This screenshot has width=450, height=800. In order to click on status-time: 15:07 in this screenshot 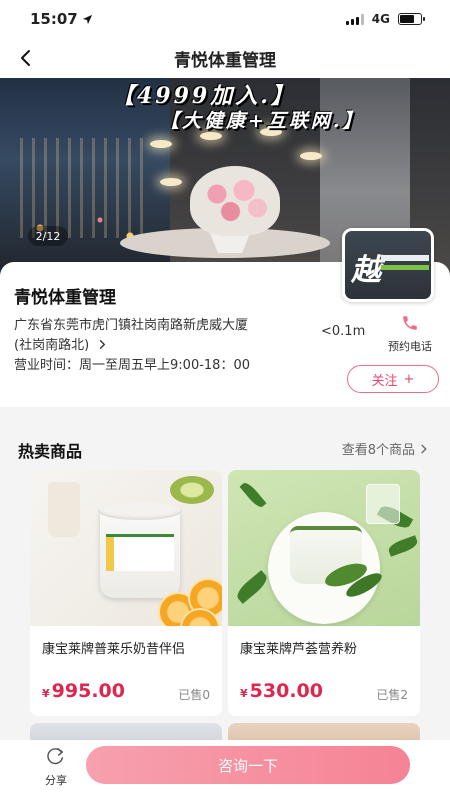, I will do `click(61, 19)`.